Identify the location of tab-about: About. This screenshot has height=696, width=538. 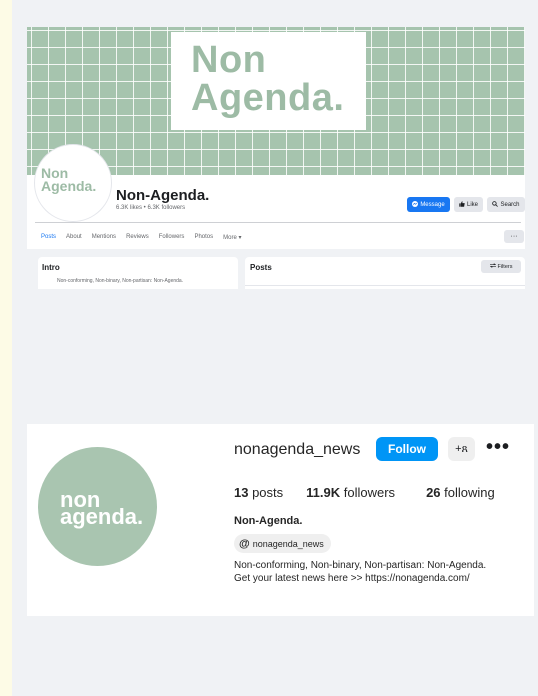
(74, 237).